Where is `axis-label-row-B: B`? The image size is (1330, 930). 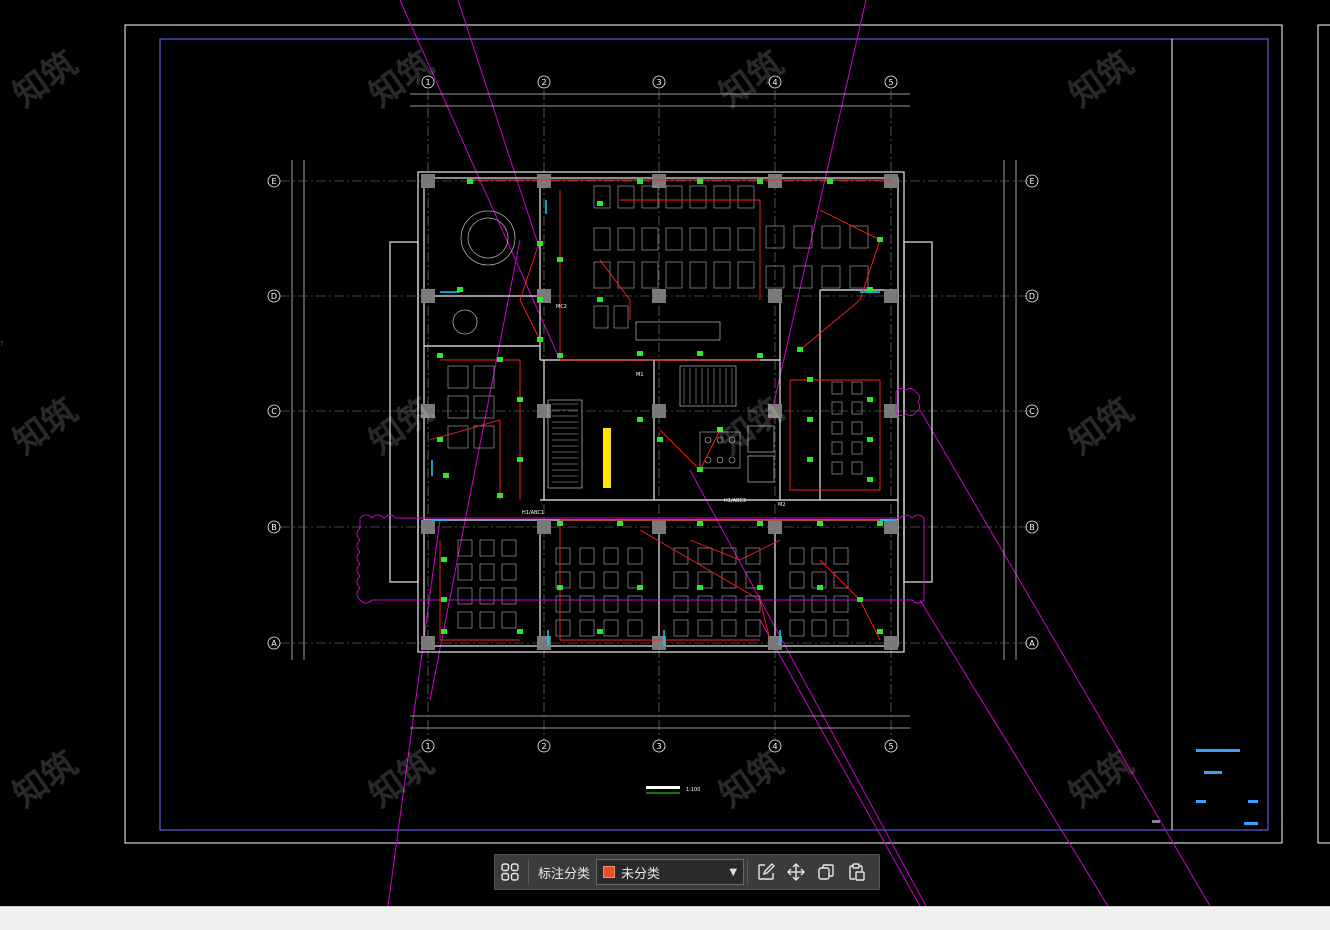 axis-label-row-B: B is located at coordinates (274, 527).